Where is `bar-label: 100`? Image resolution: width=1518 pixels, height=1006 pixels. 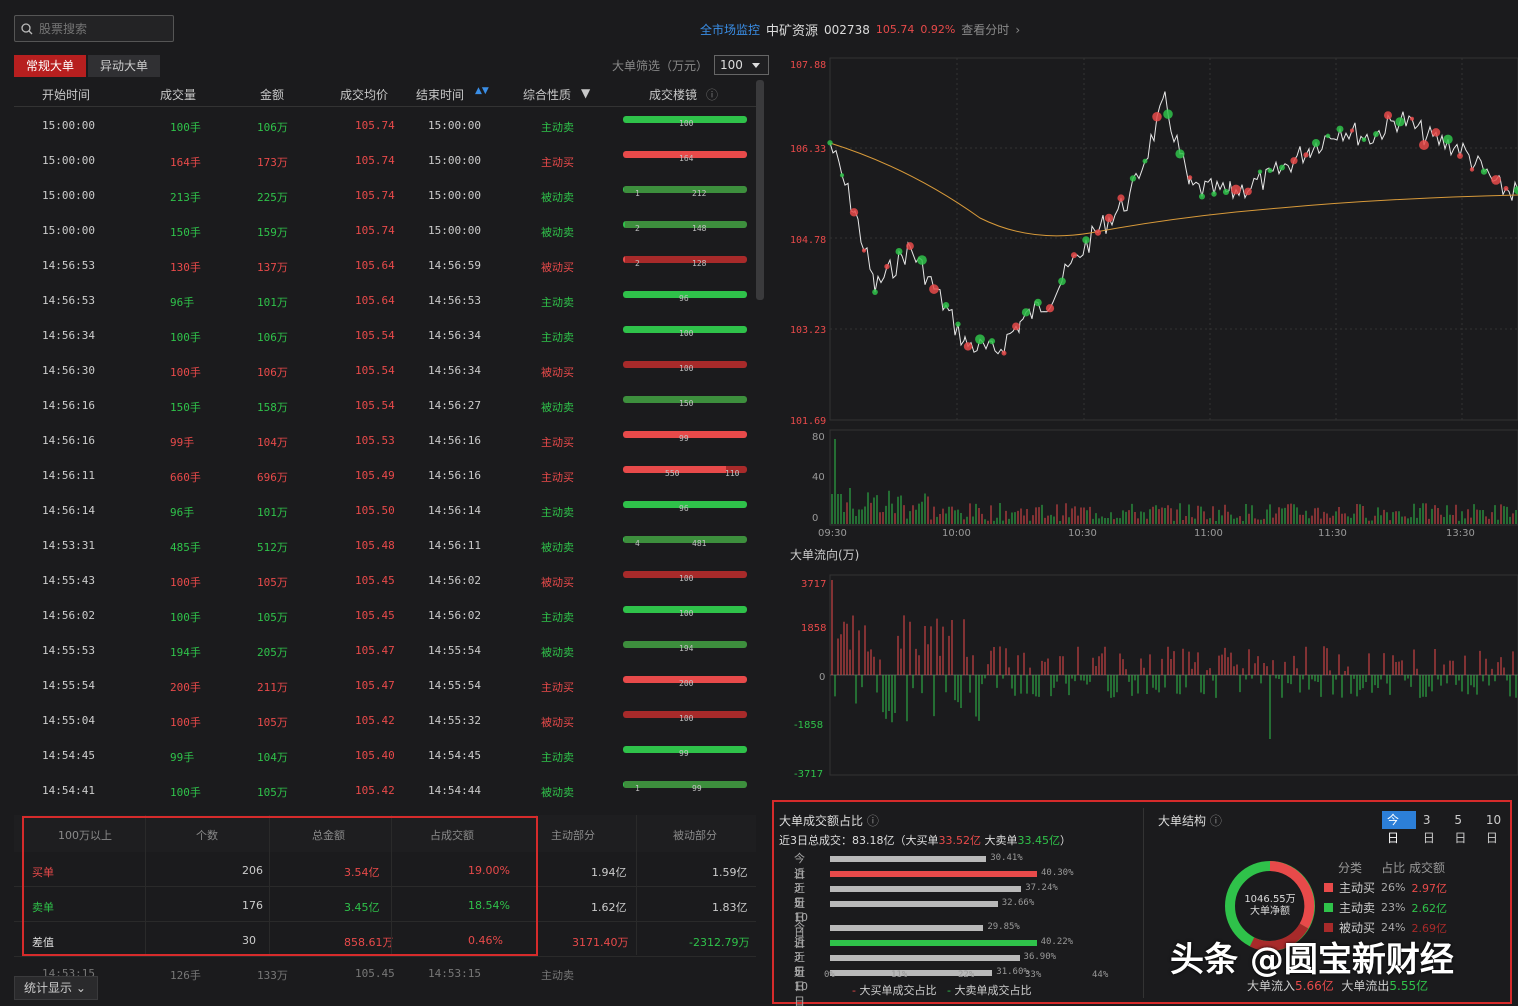
bar-label: 100 is located at coordinates (686, 333).